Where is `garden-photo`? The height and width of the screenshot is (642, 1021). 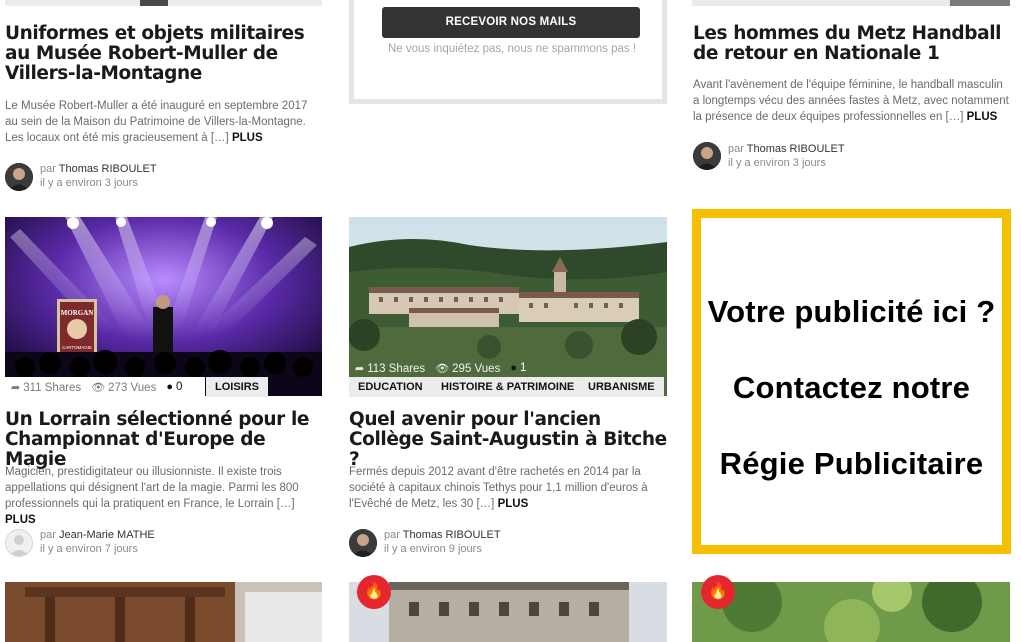 garden-photo is located at coordinates (851, 612).